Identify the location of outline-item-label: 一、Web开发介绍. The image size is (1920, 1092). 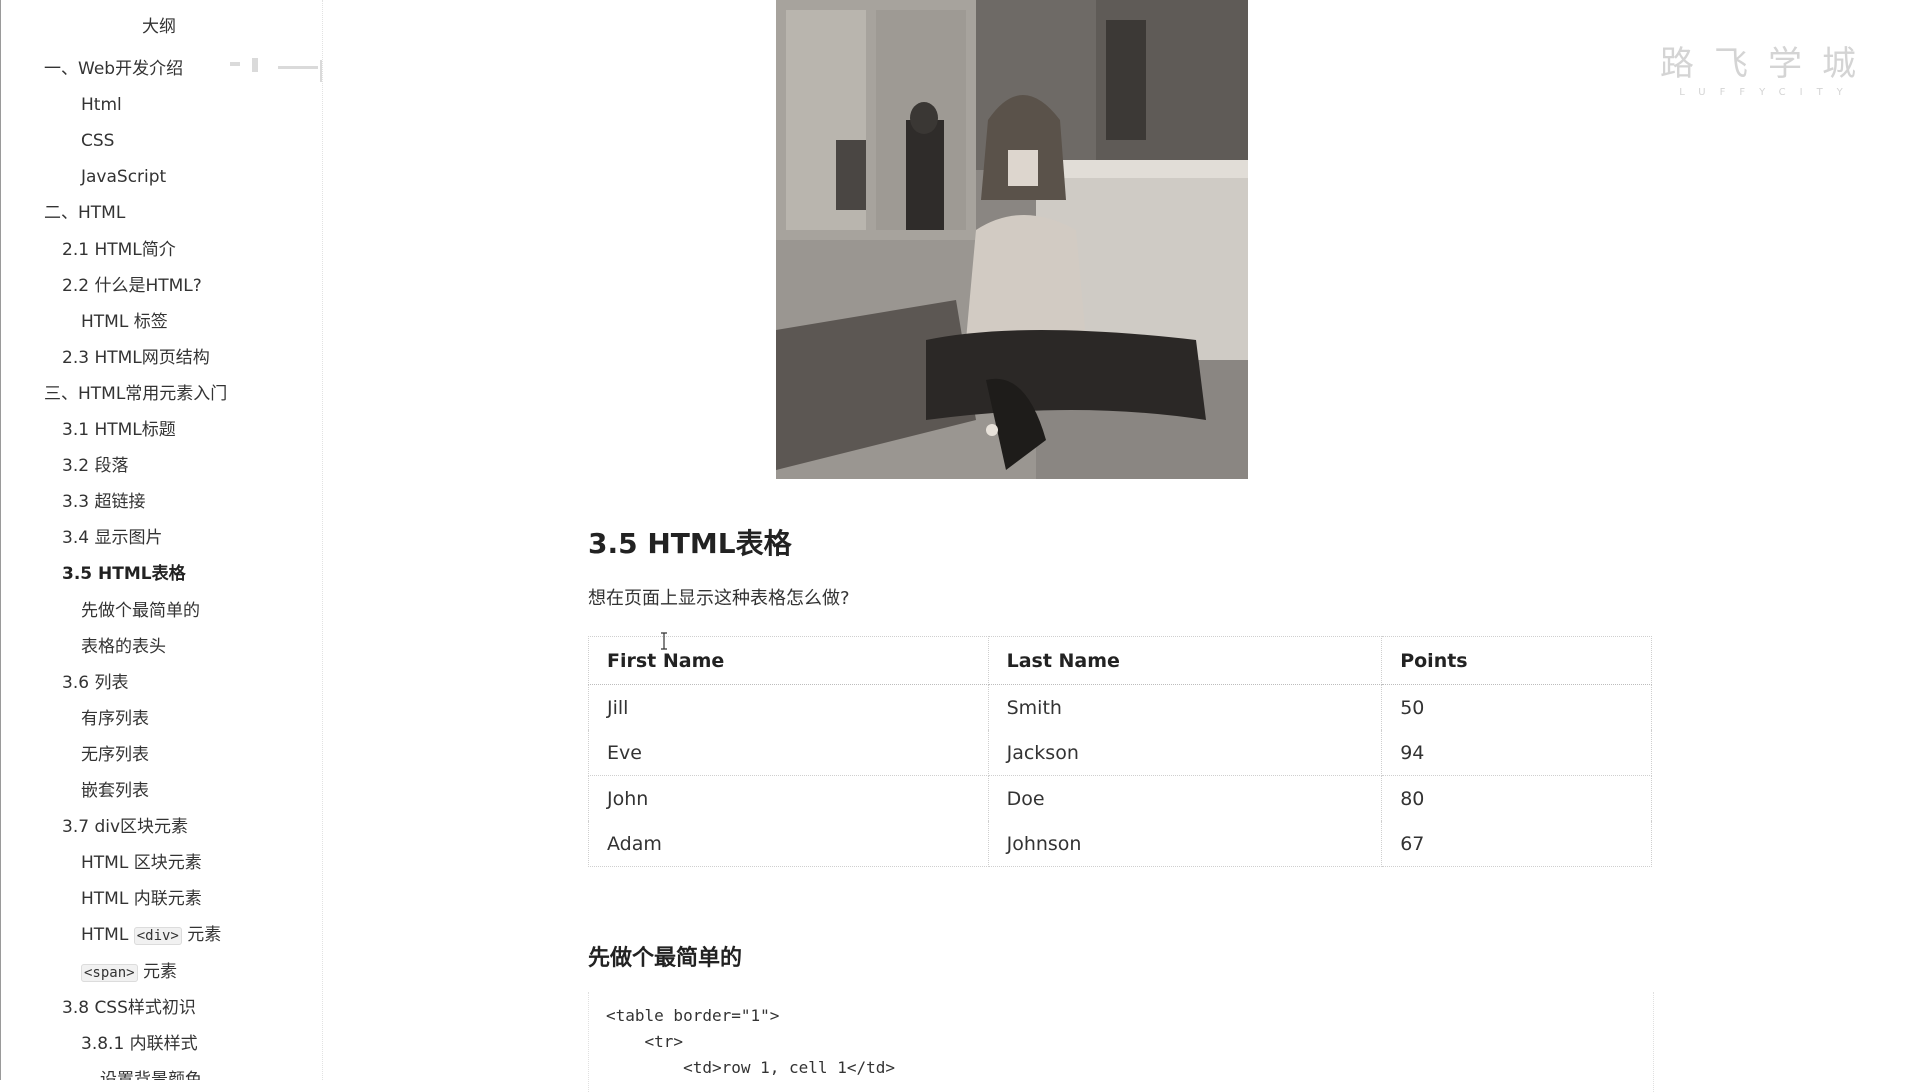
(114, 69).